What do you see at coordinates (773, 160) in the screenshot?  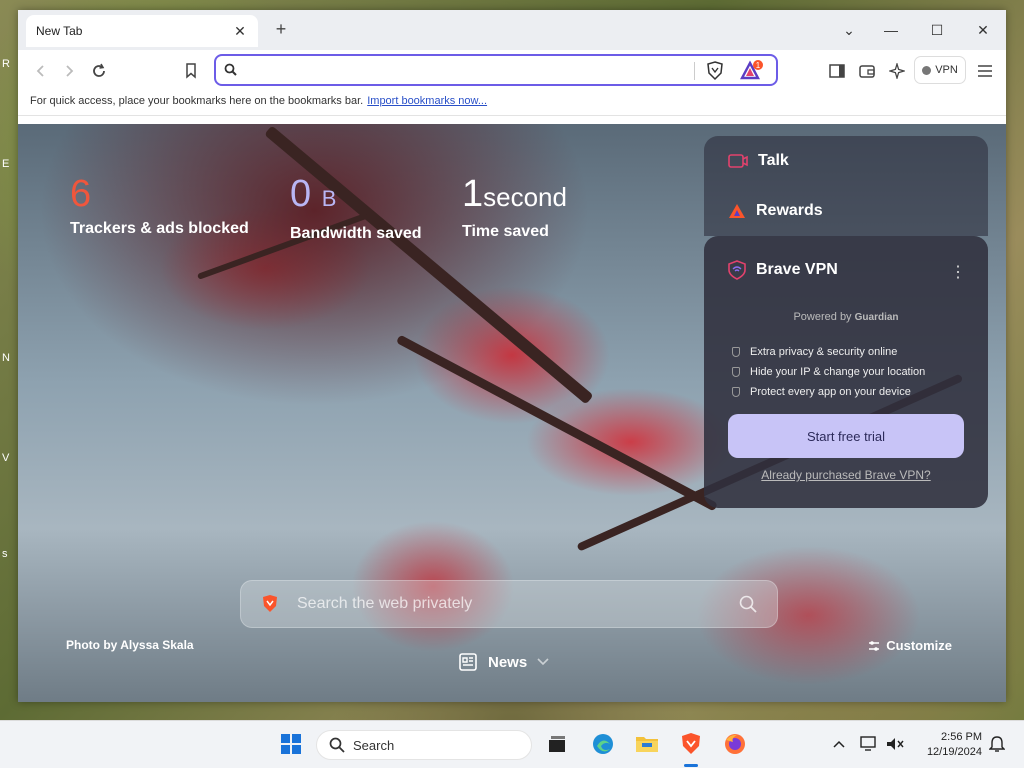 I see `talk-label: Talk` at bounding box center [773, 160].